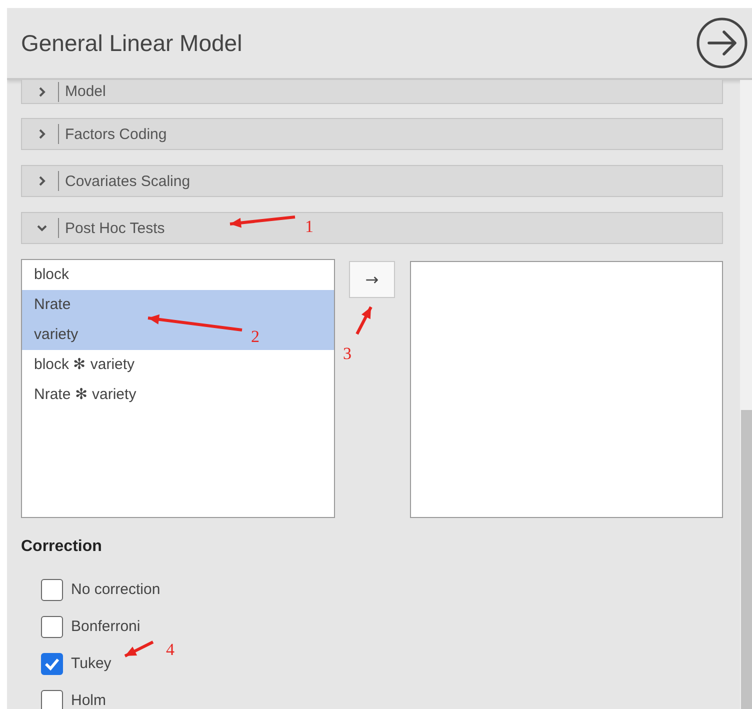  What do you see at coordinates (347, 353) in the screenshot?
I see `annotation-number: 3` at bounding box center [347, 353].